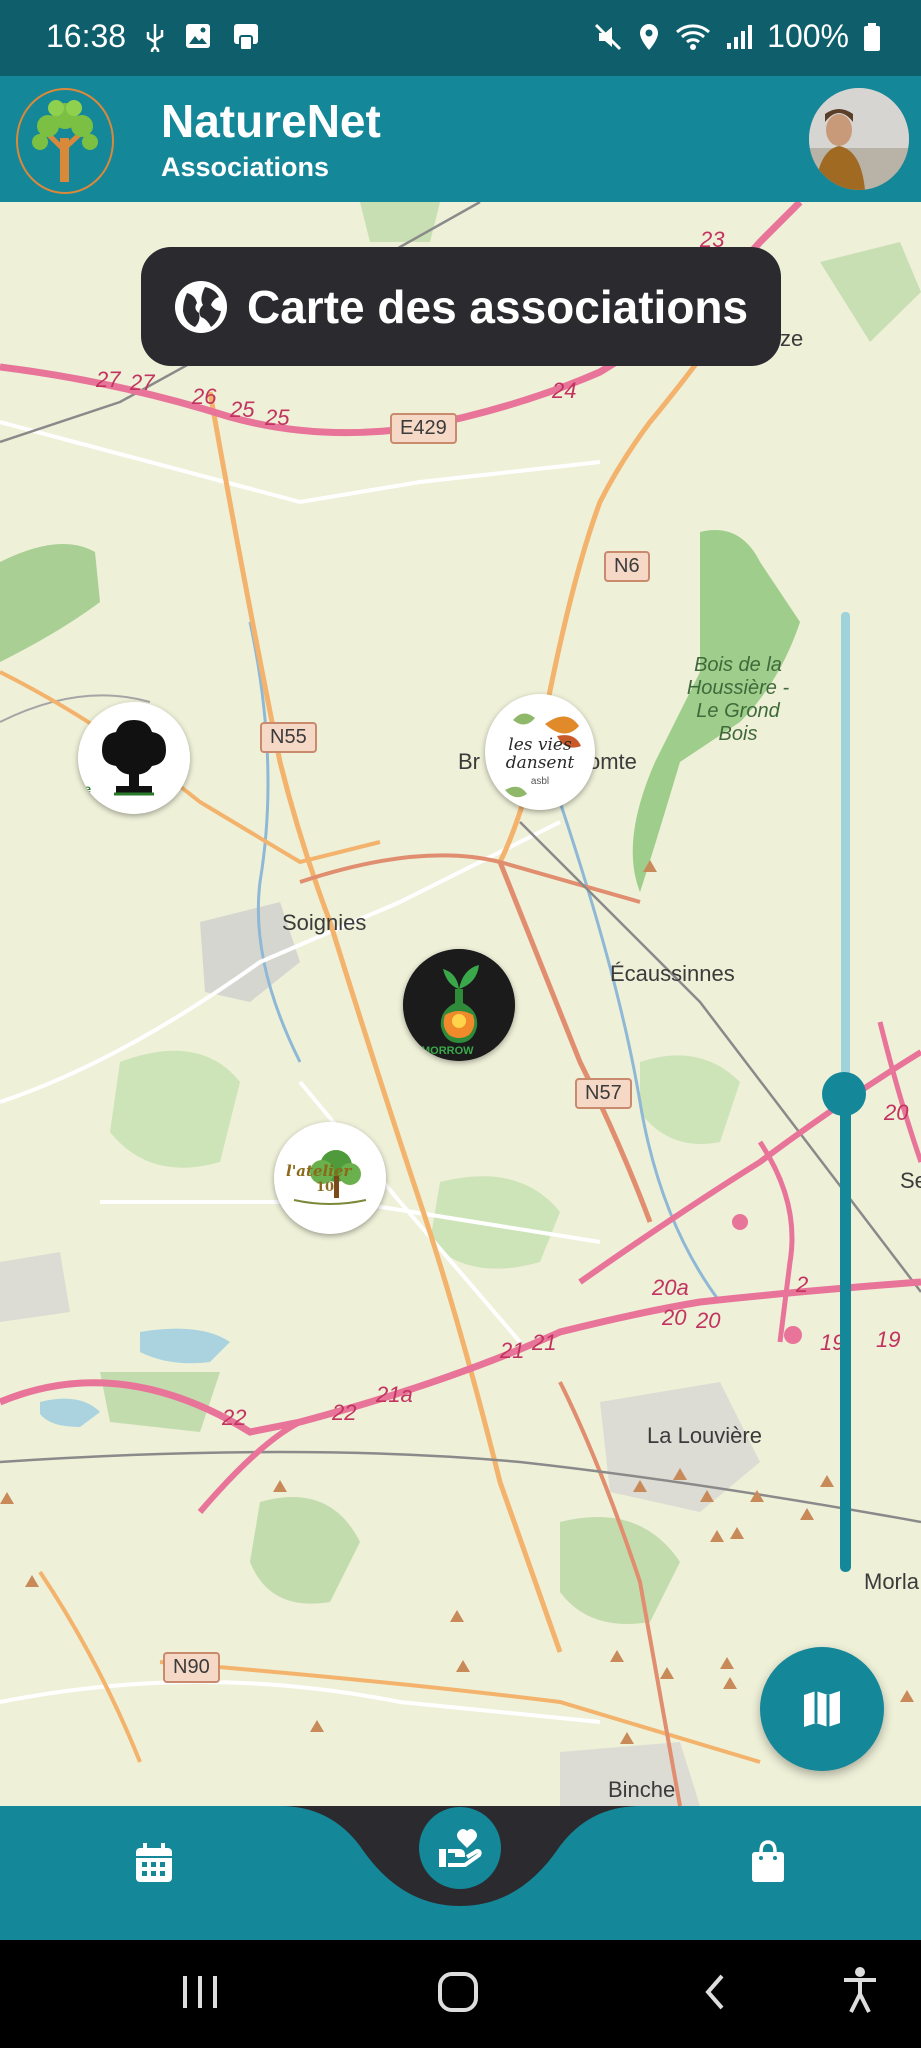  I want to click on road-shield-n6: N6, so click(627, 566).